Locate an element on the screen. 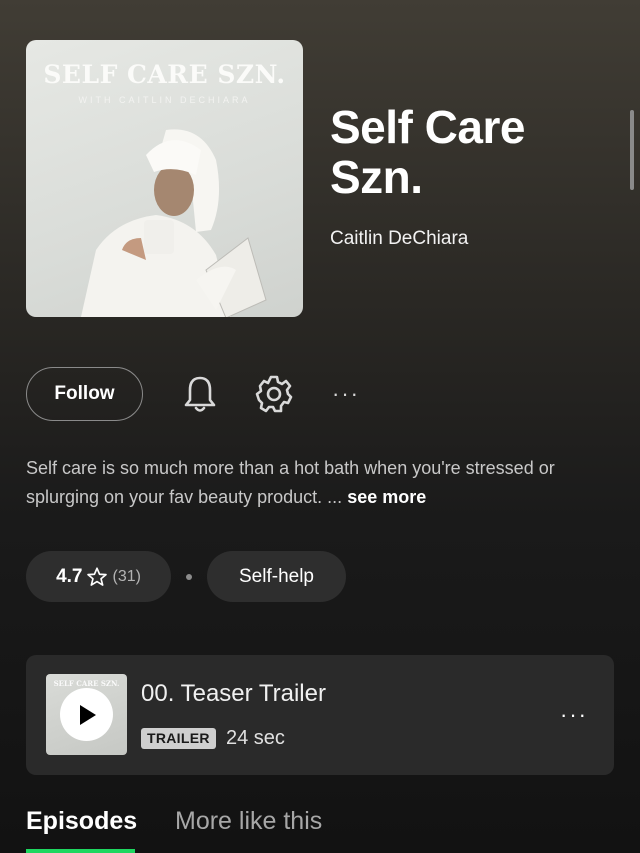  follow-button: Follow is located at coordinates (84, 394).